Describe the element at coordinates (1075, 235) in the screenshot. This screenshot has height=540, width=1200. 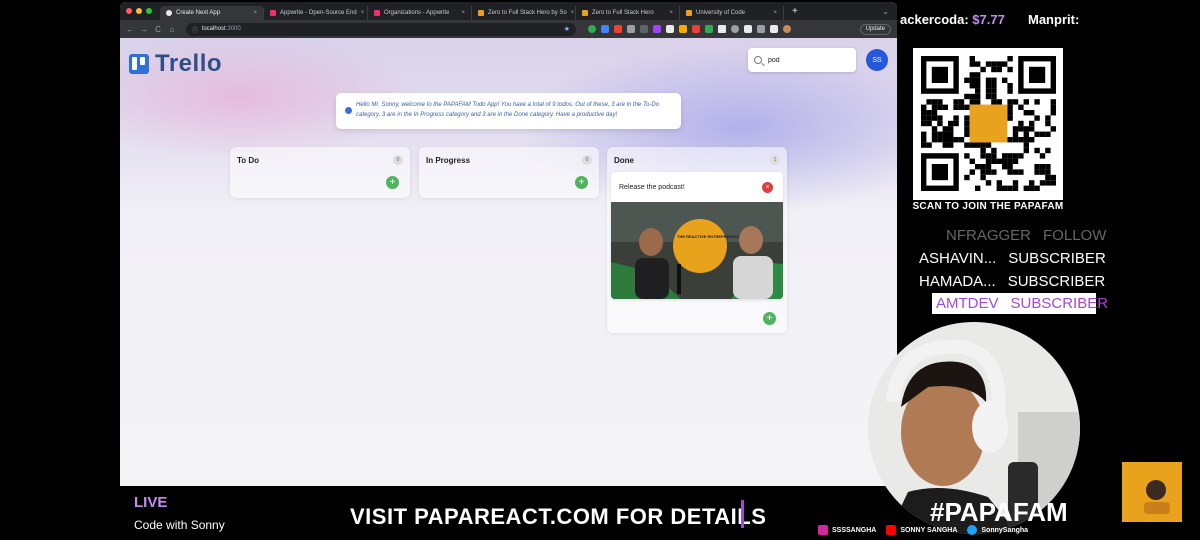
I see `alert-action: FOLLOW` at that location.